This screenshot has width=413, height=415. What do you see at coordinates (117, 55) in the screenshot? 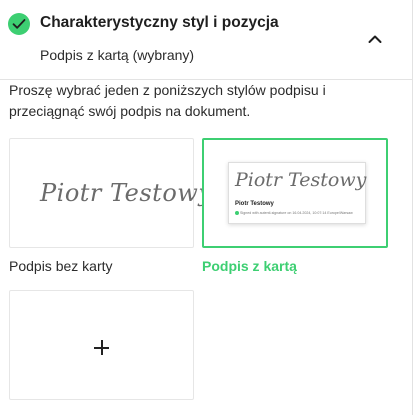
I see `section-subtitle: Podpis z kartą (wybrany)` at bounding box center [117, 55].